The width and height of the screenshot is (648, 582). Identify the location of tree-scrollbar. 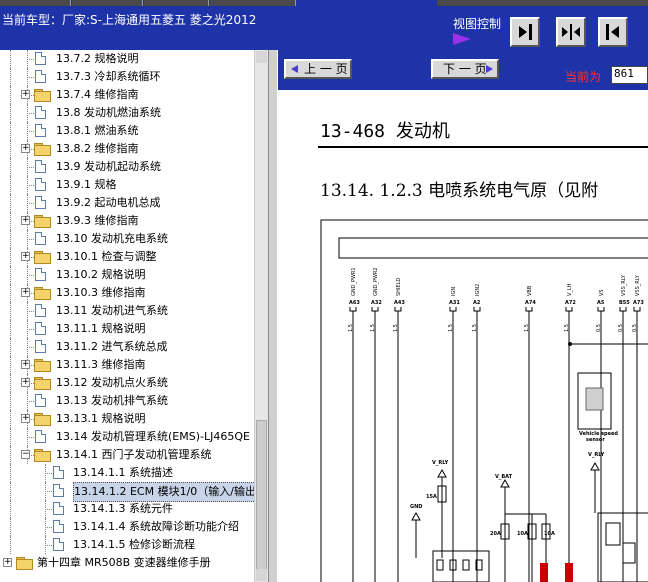
(261, 316).